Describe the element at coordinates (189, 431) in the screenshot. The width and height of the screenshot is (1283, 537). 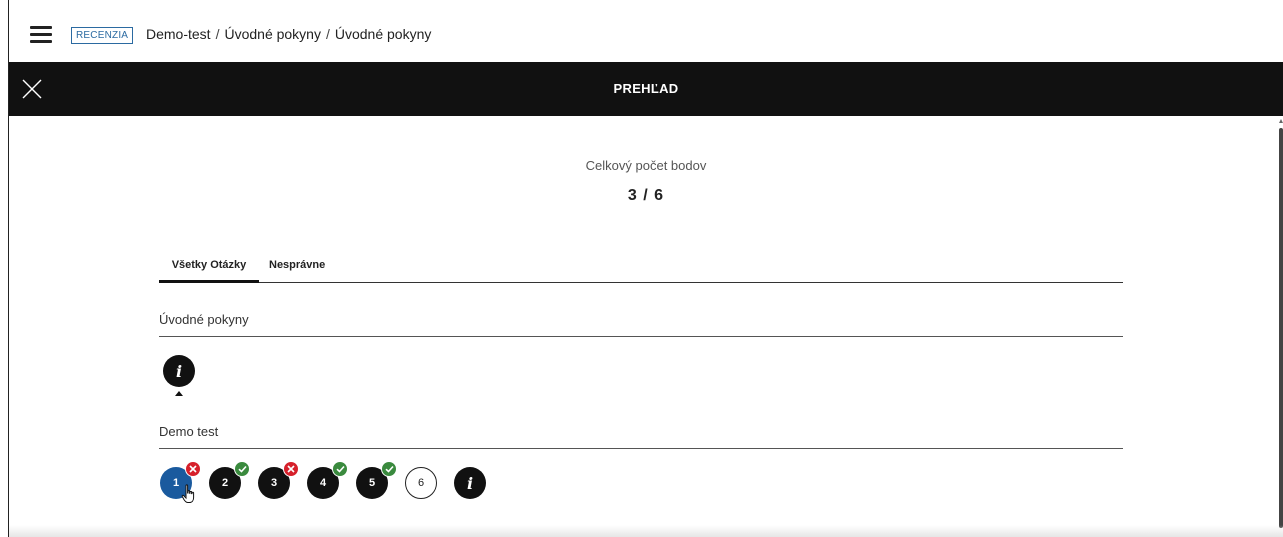
I see `section-title: Demo test` at that location.